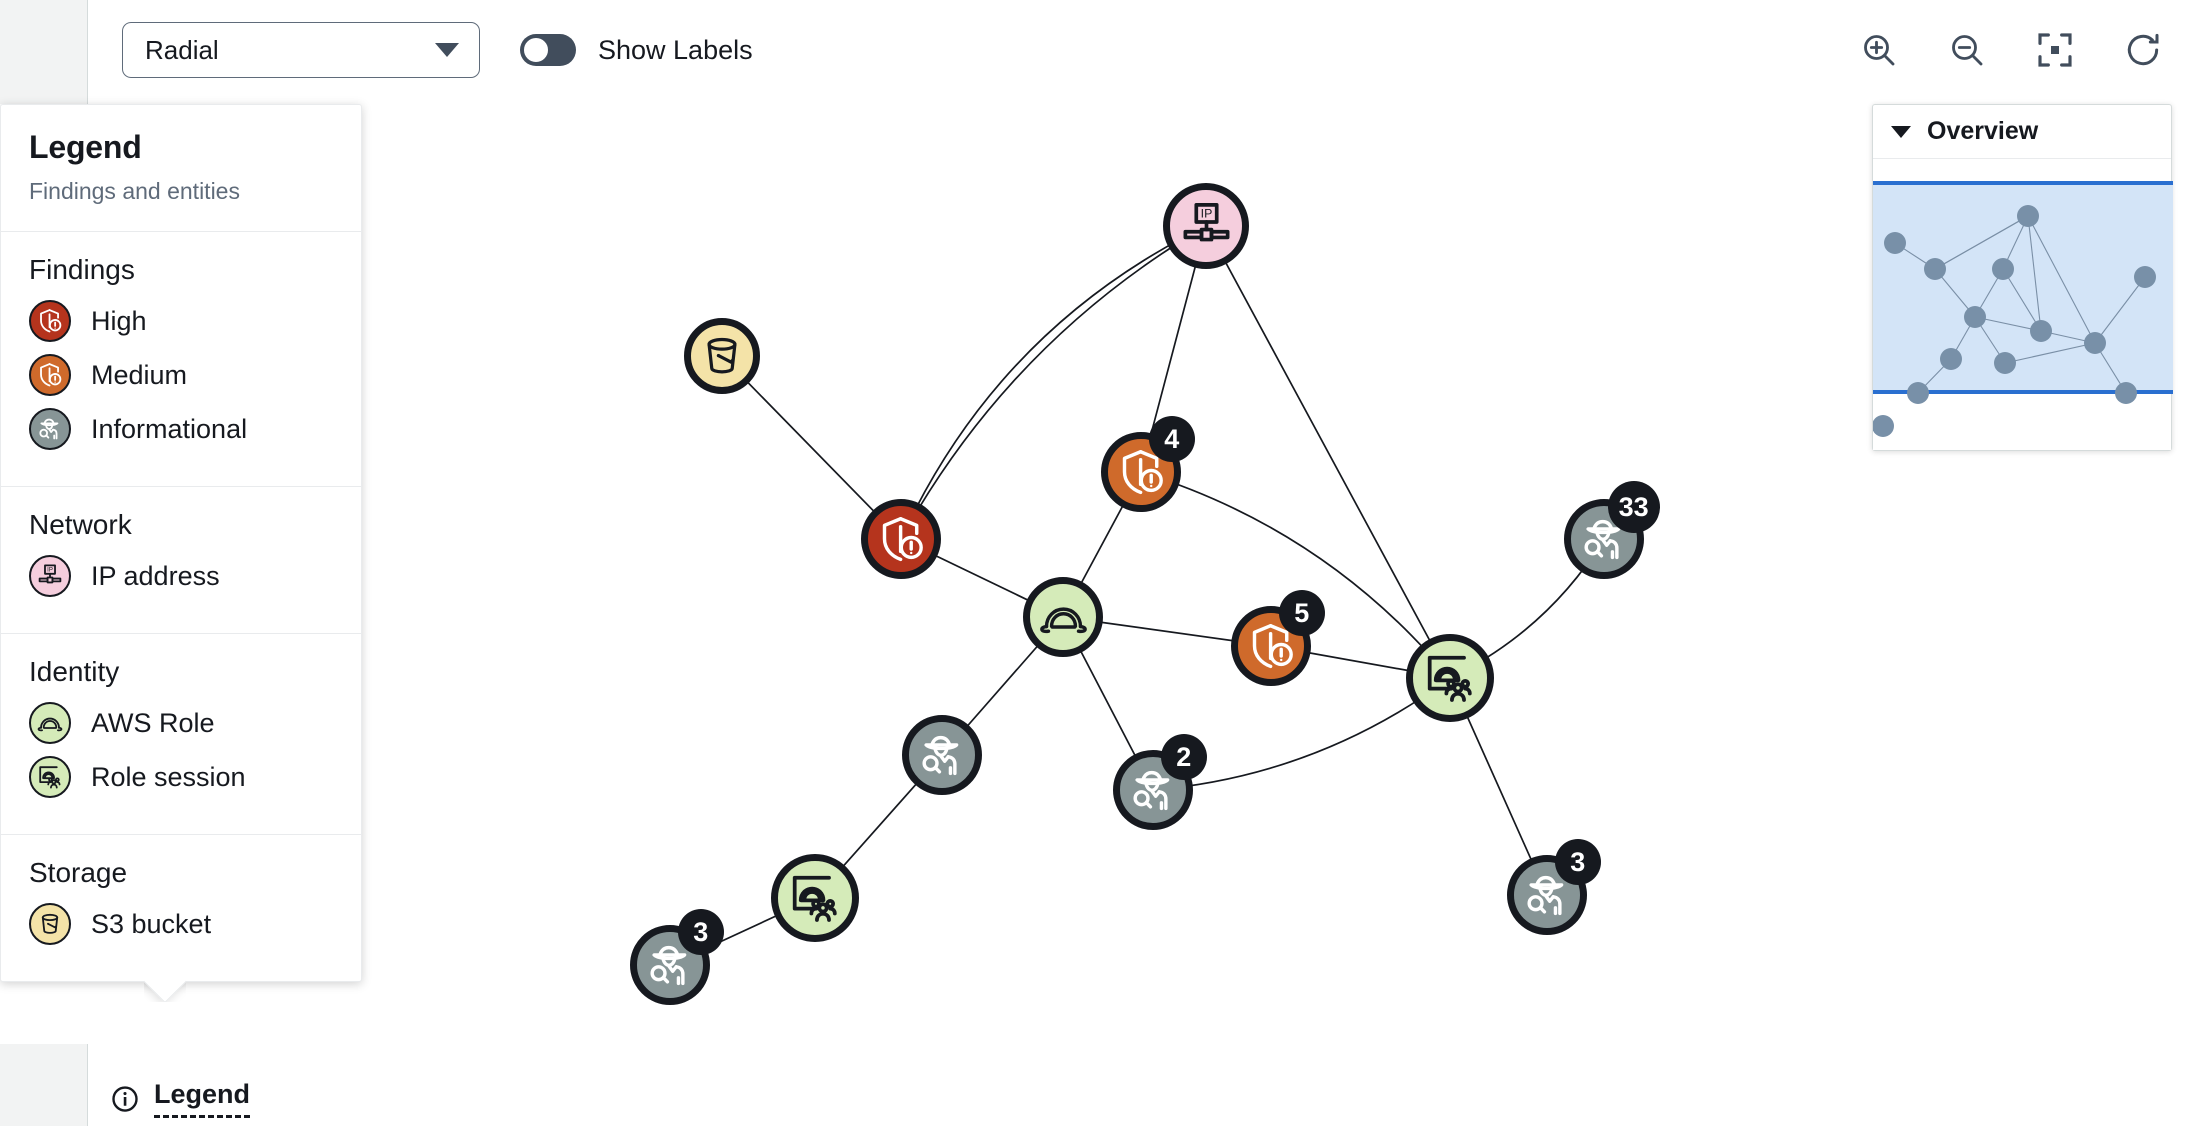 Image resolution: width=2204 pixels, height=1126 pixels. Describe the element at coordinates (301, 50) in the screenshot. I see `layout-select: Radial` at that location.